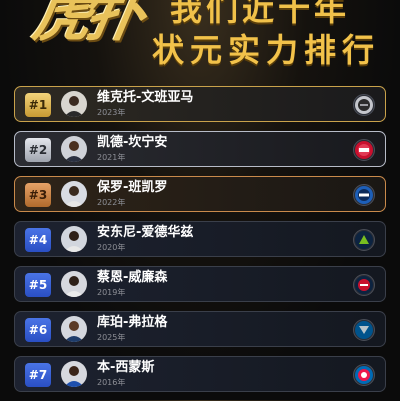 This screenshot has height=401, width=400. What do you see at coordinates (145, 97) in the screenshot?
I see `player-name: 维克托-文班亚马` at bounding box center [145, 97].